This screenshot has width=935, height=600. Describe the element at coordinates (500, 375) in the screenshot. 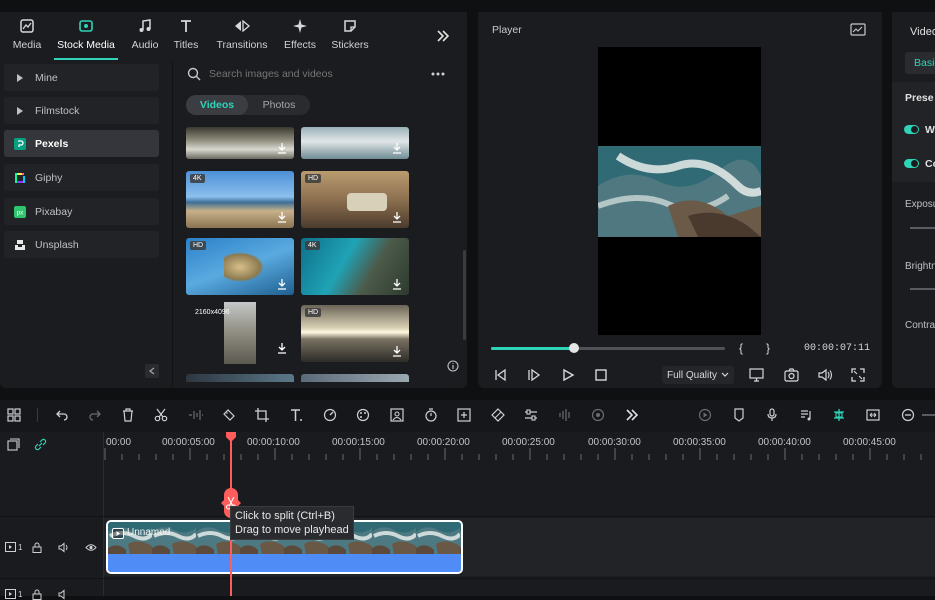

I see `prev-frame-icon` at that location.